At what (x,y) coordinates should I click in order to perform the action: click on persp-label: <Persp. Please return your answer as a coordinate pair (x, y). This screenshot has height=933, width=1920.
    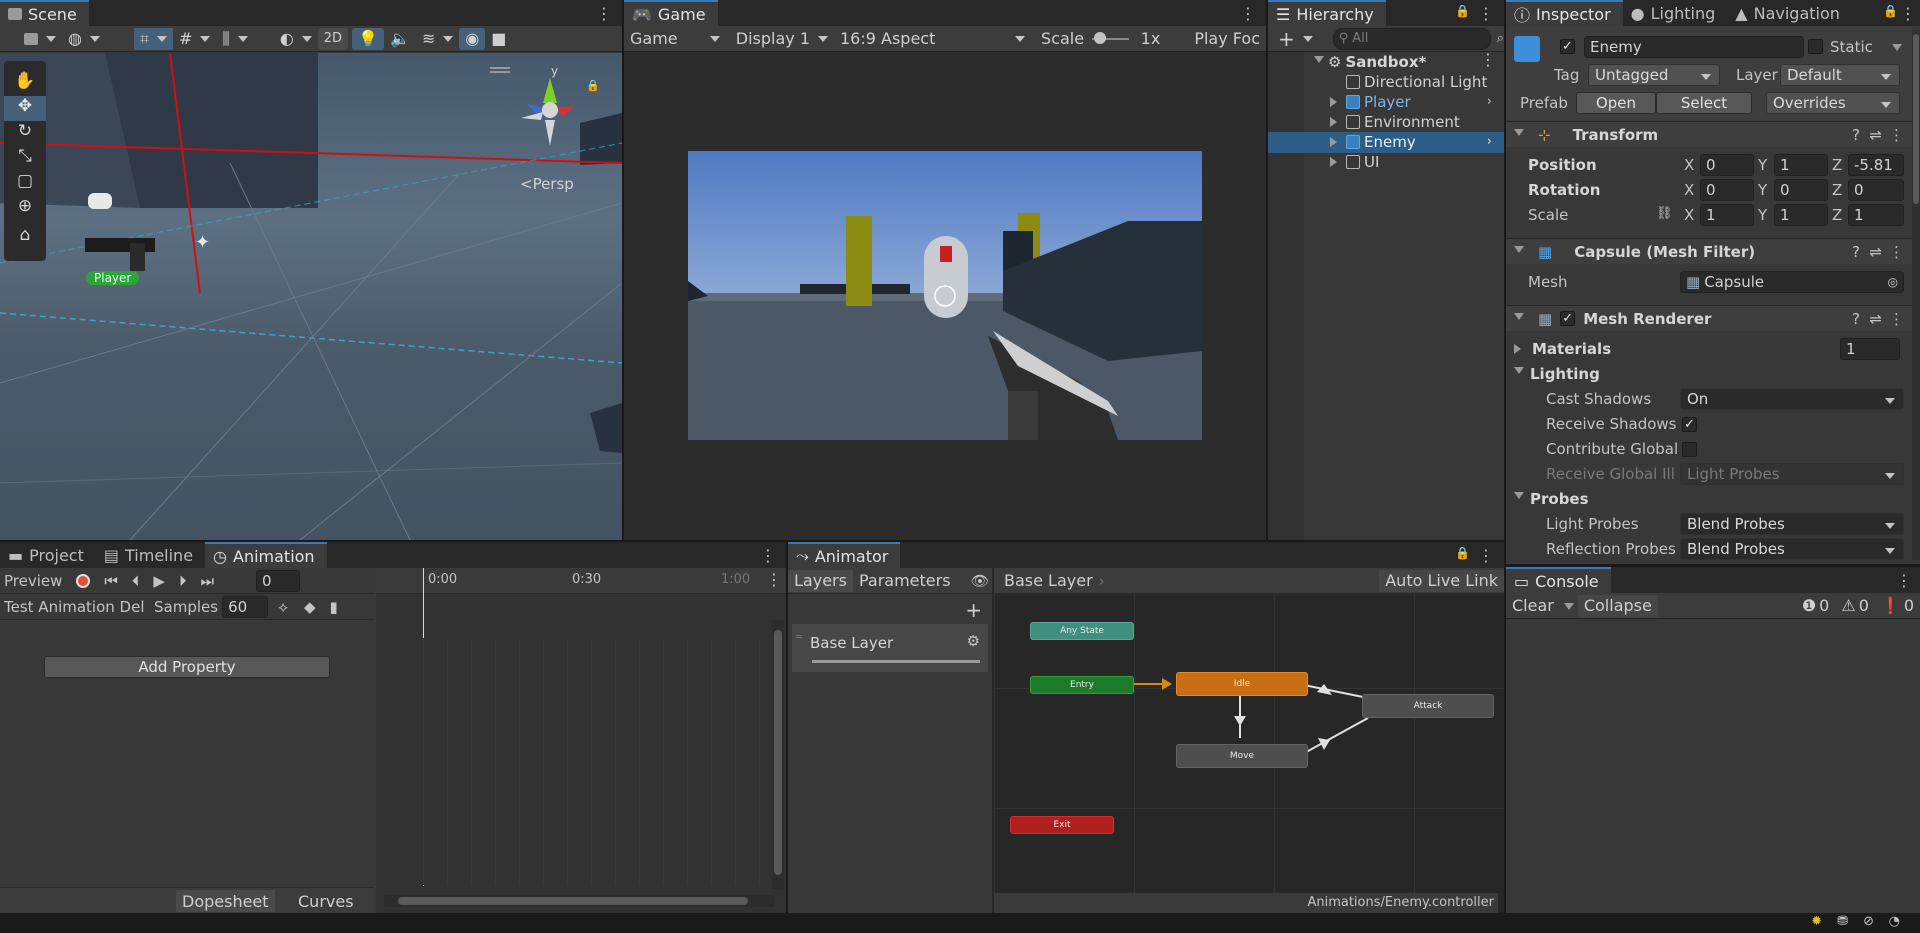
    Looking at the image, I should click on (547, 184).